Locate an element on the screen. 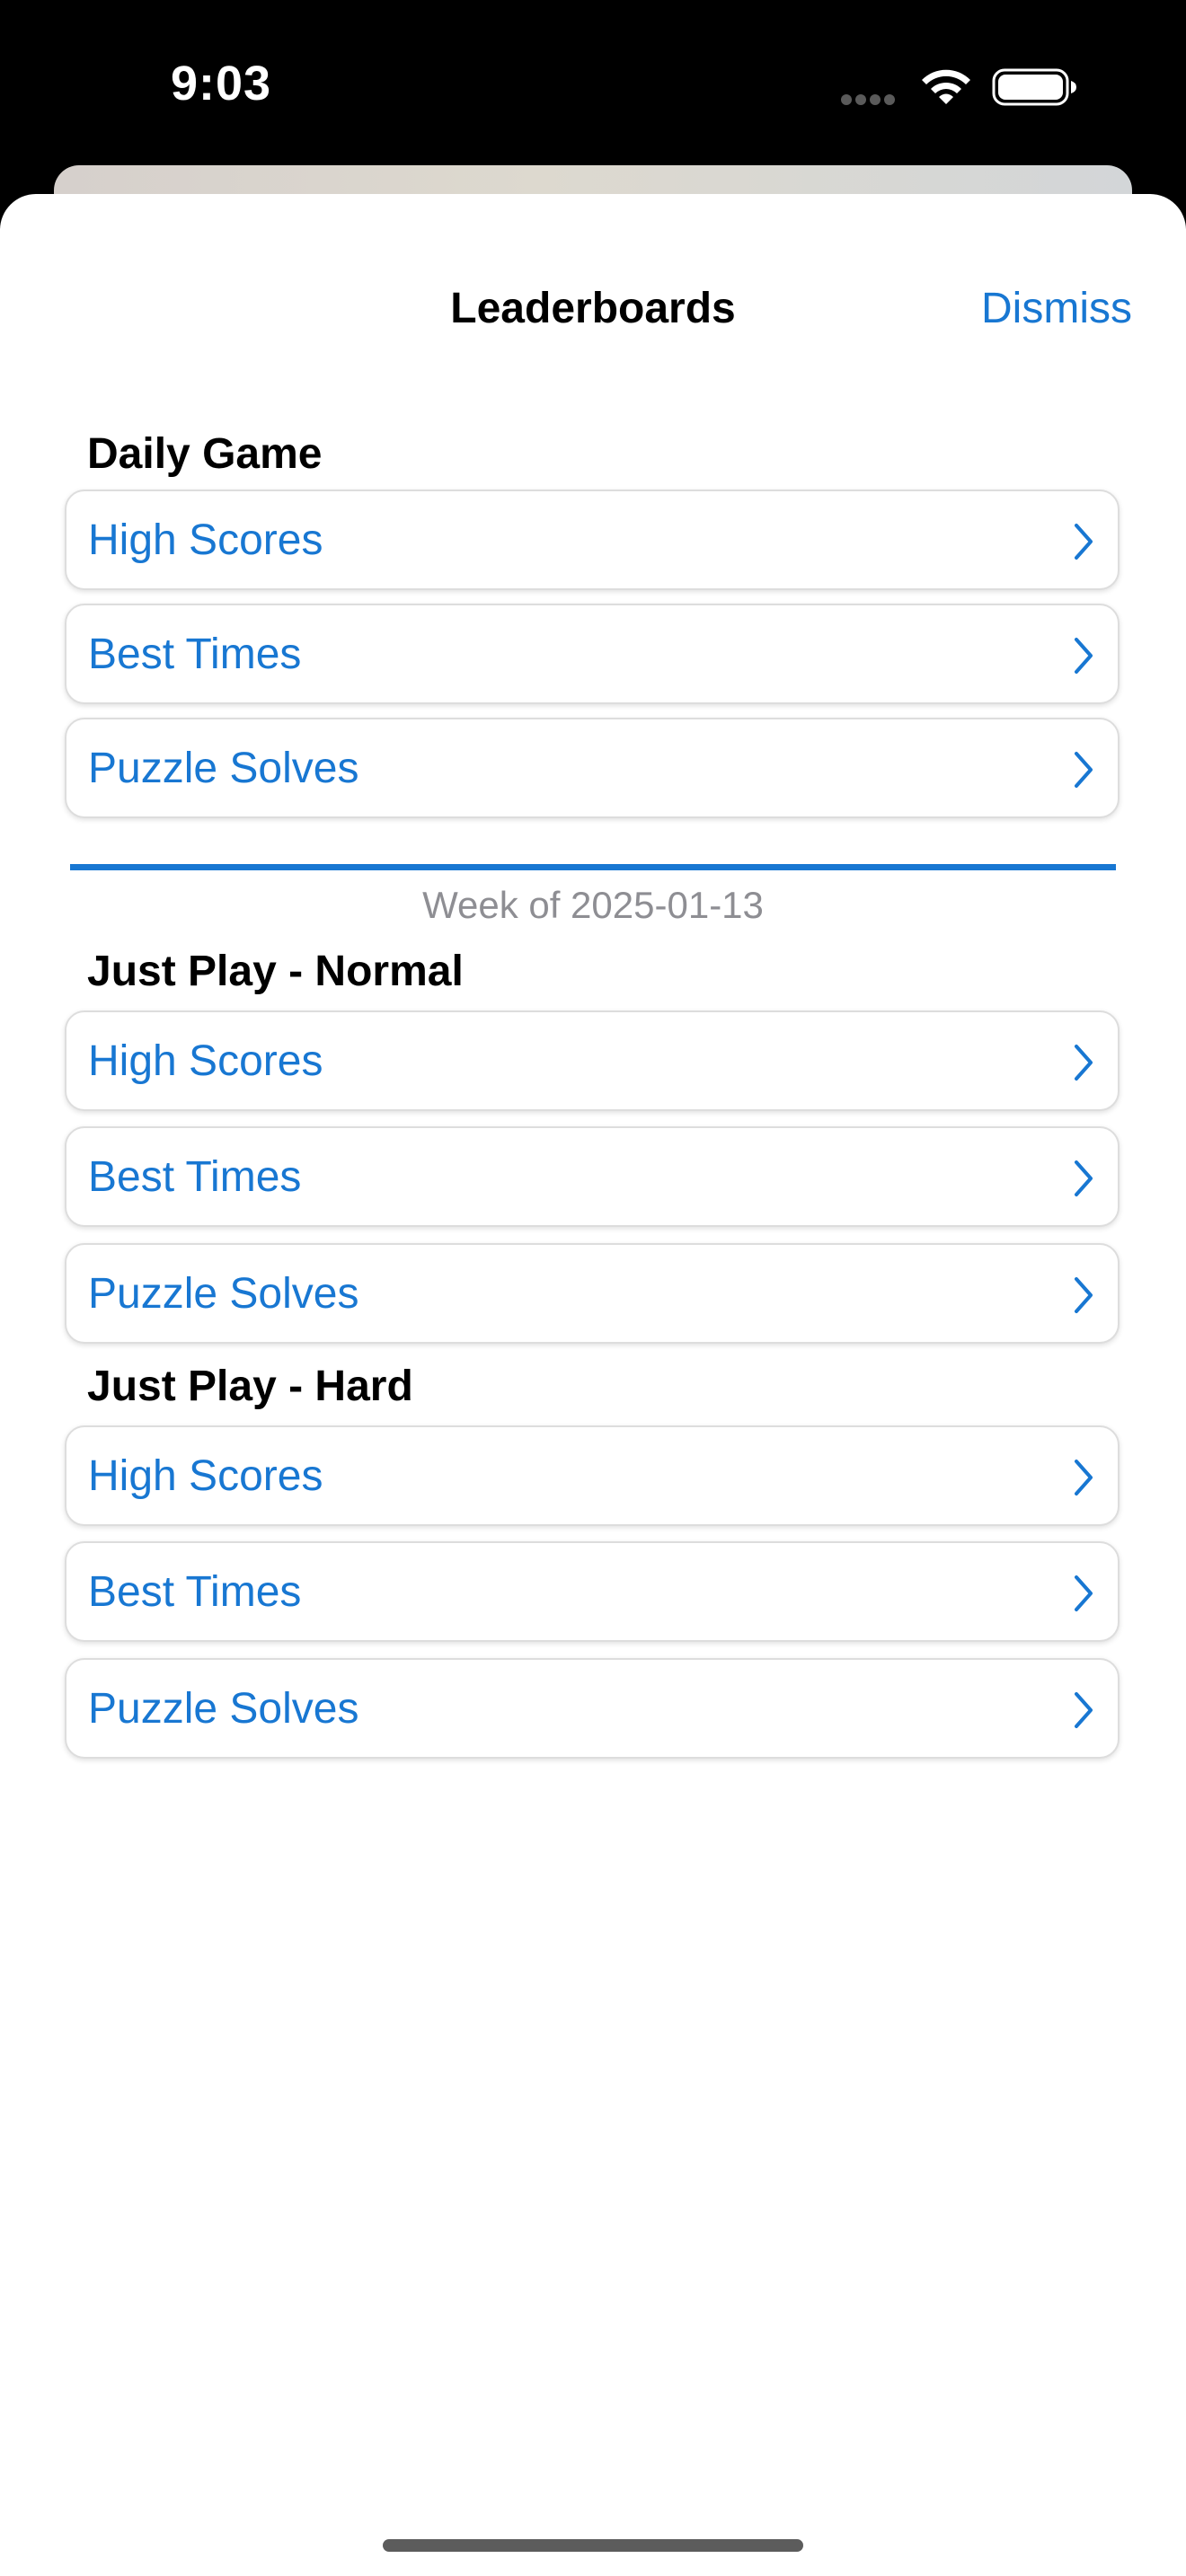 The width and height of the screenshot is (1186, 2576). hard-best-times-row: Best Times is located at coordinates (592, 1591).